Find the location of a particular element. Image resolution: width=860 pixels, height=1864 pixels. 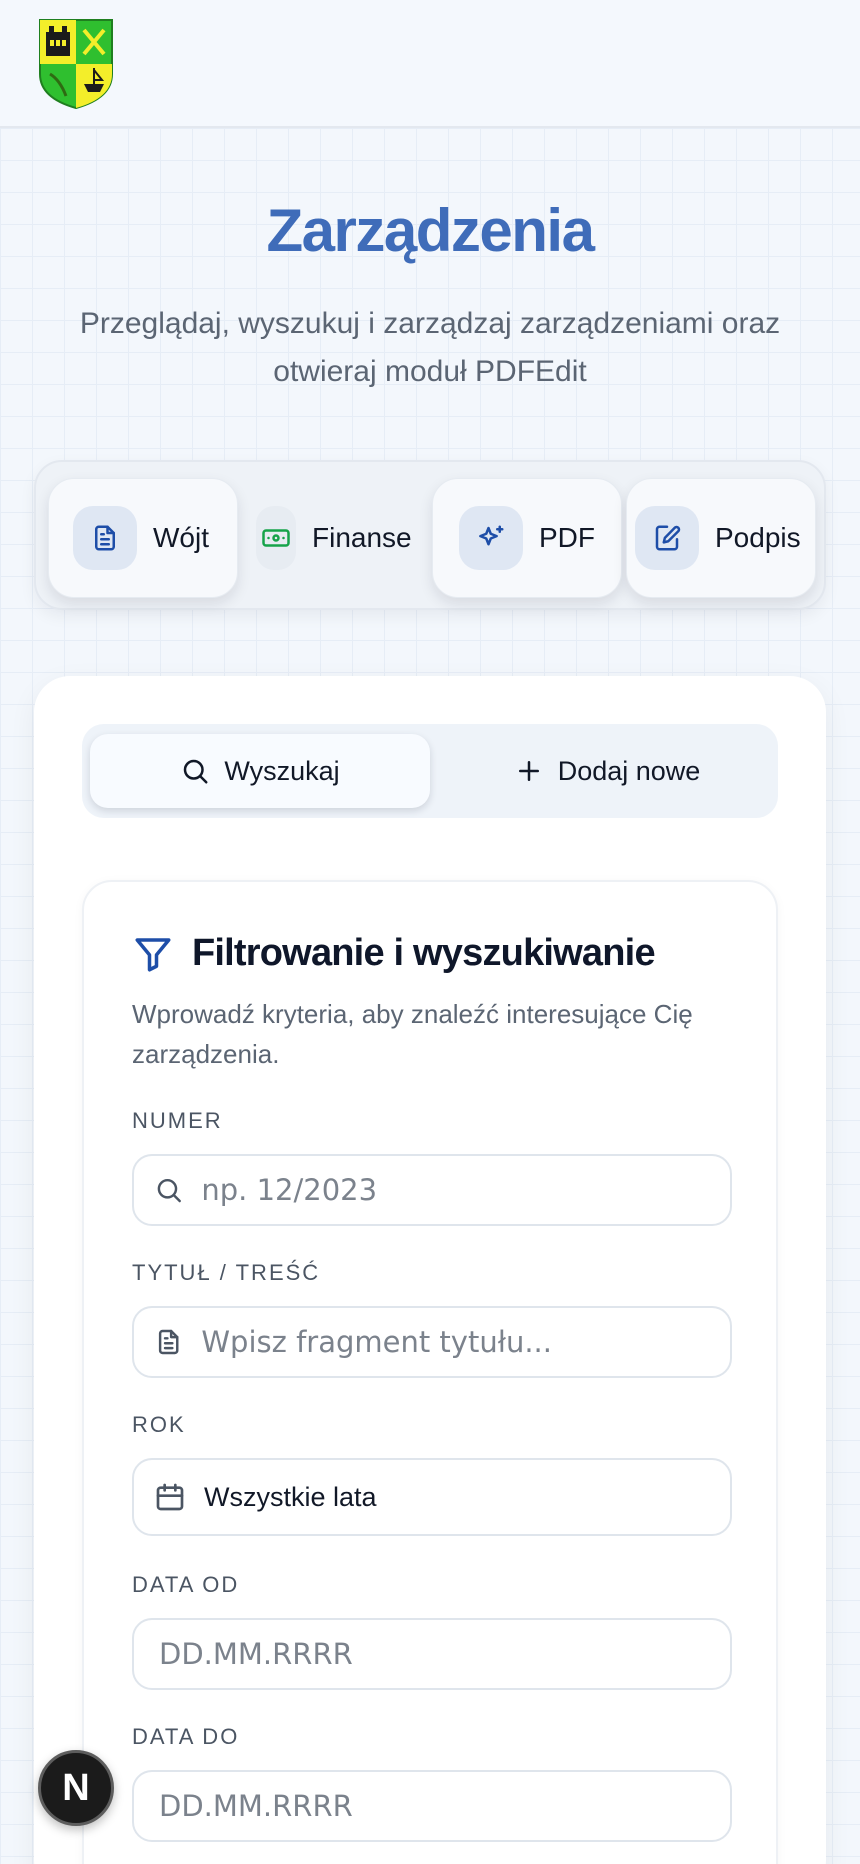

tab-wojt: Wójt is located at coordinates (143, 538).